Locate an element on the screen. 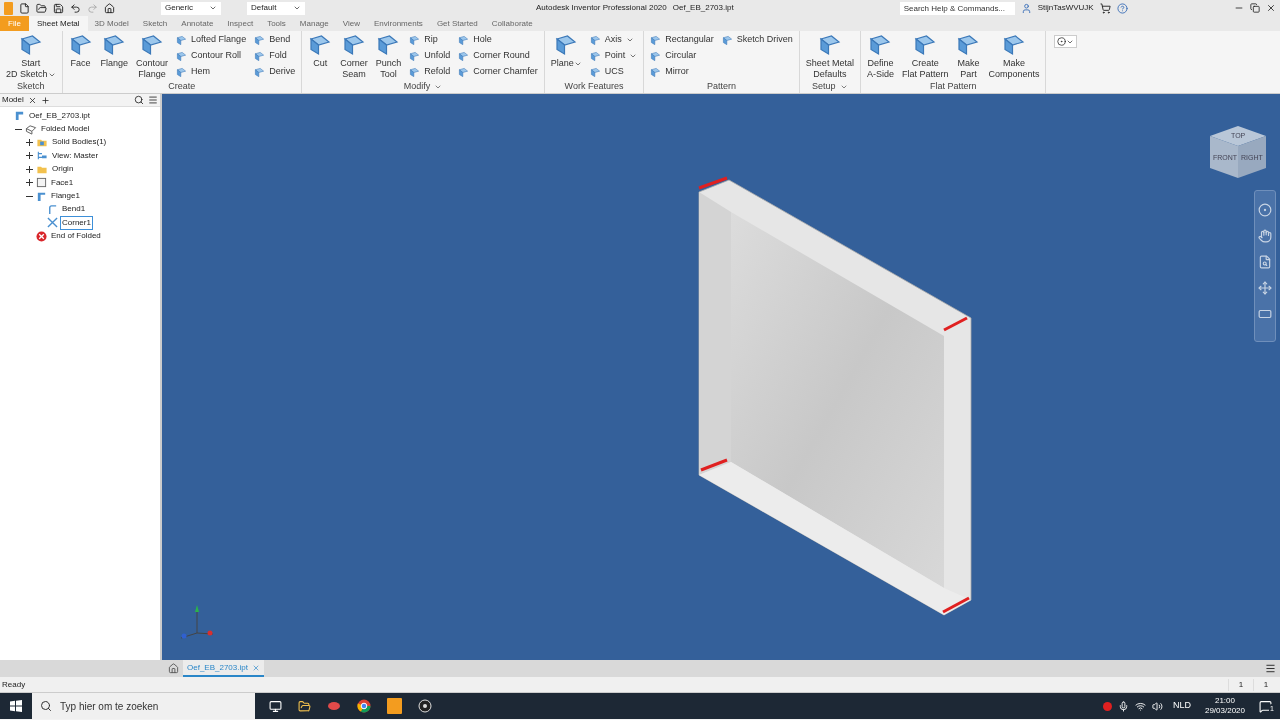  ribbon-button: Derive is located at coordinates (275, 72).